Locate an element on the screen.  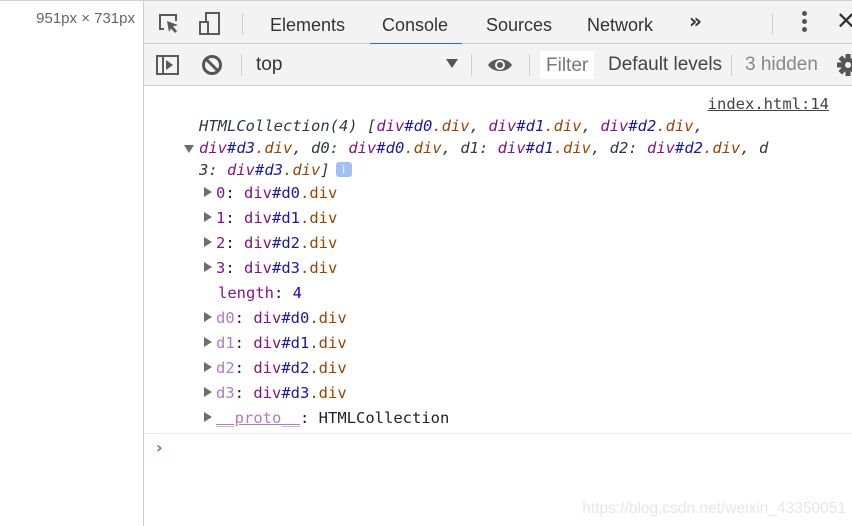
tree-item: d1: div#d1.div is located at coordinates (275, 343).